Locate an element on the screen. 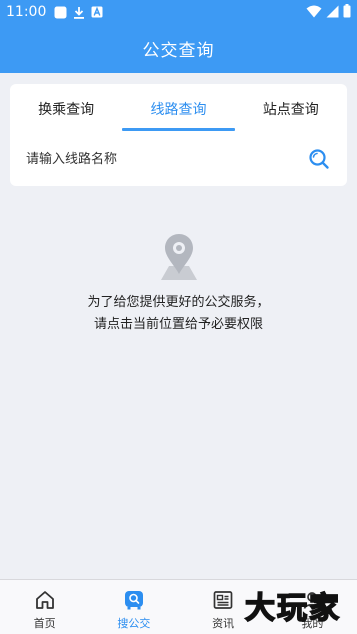 This screenshot has height=634, width=357. battery-icon is located at coordinates (347, 12).